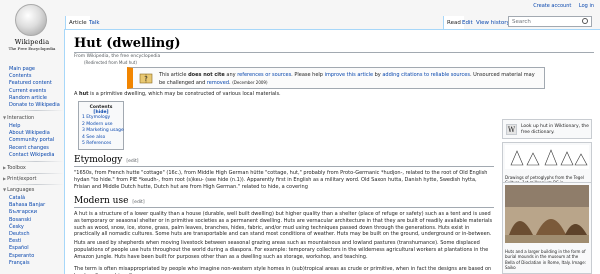  I want to click on search-input: Search, so click(550, 21).